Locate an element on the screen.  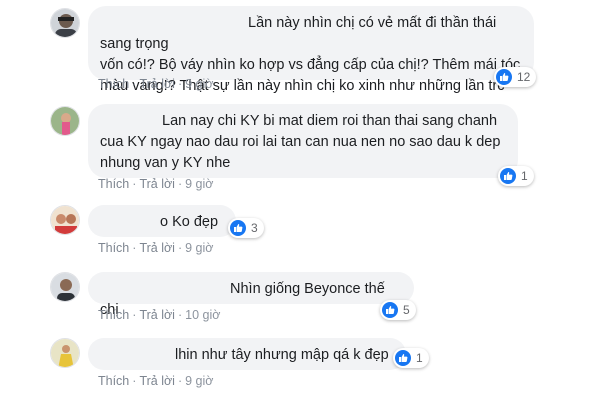
comment-text: o Ko đẹp is located at coordinates (189, 222).